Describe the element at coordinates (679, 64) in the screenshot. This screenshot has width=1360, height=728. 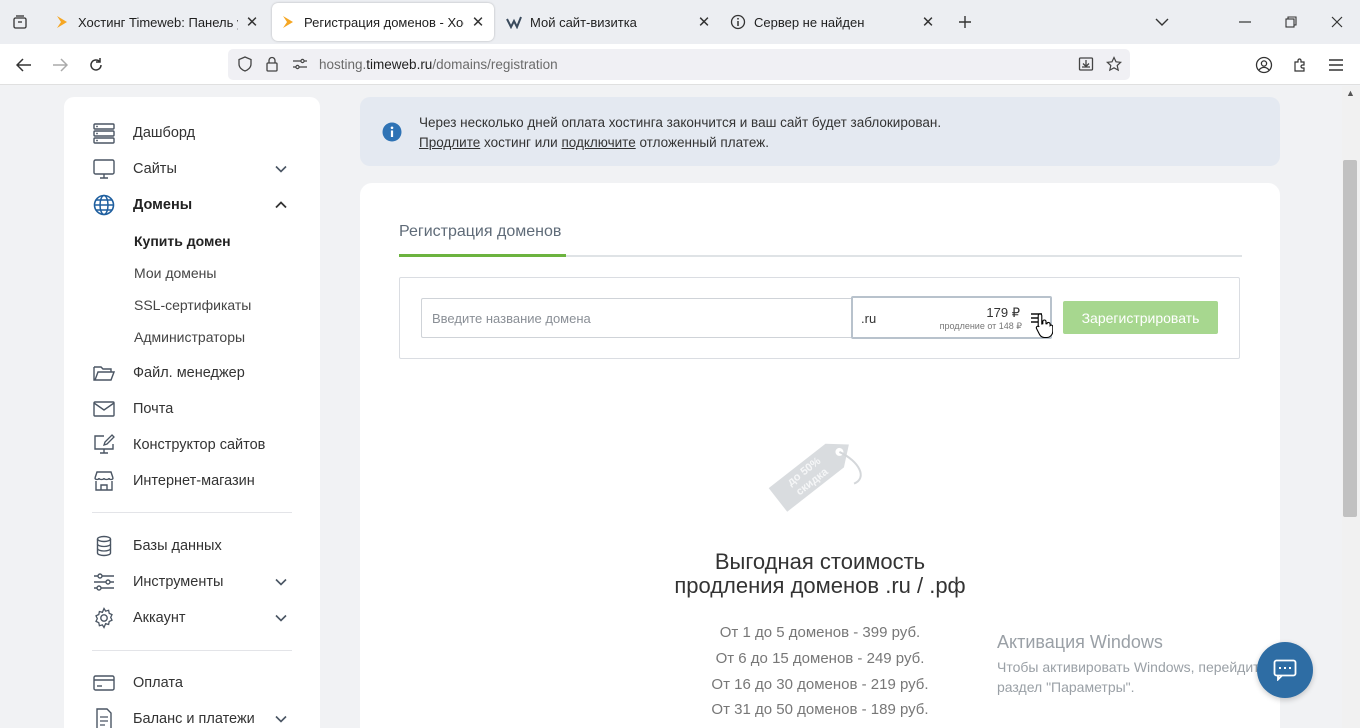
I see `address-bar: hosting.timeweb.ru/domains/registration` at that location.